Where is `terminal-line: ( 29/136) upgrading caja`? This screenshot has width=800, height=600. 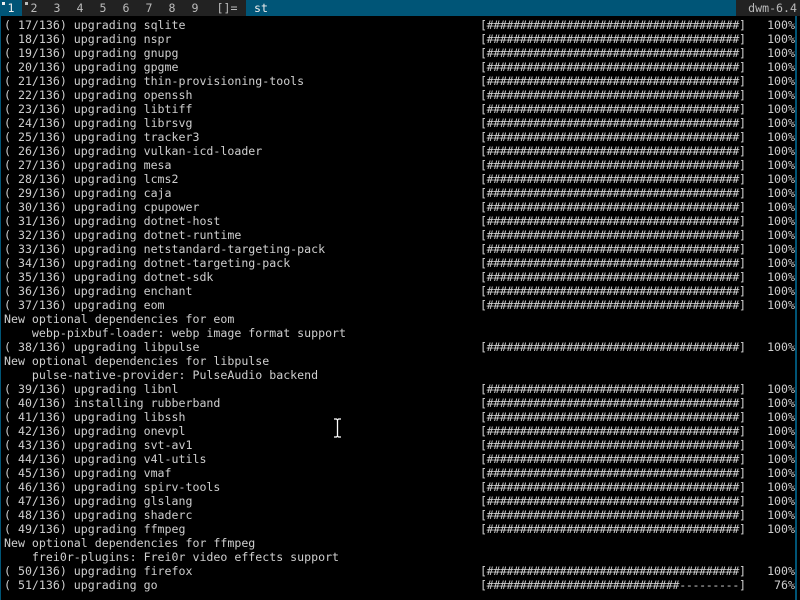
terminal-line: ( 29/136) upgrading caja is located at coordinates (88, 193).